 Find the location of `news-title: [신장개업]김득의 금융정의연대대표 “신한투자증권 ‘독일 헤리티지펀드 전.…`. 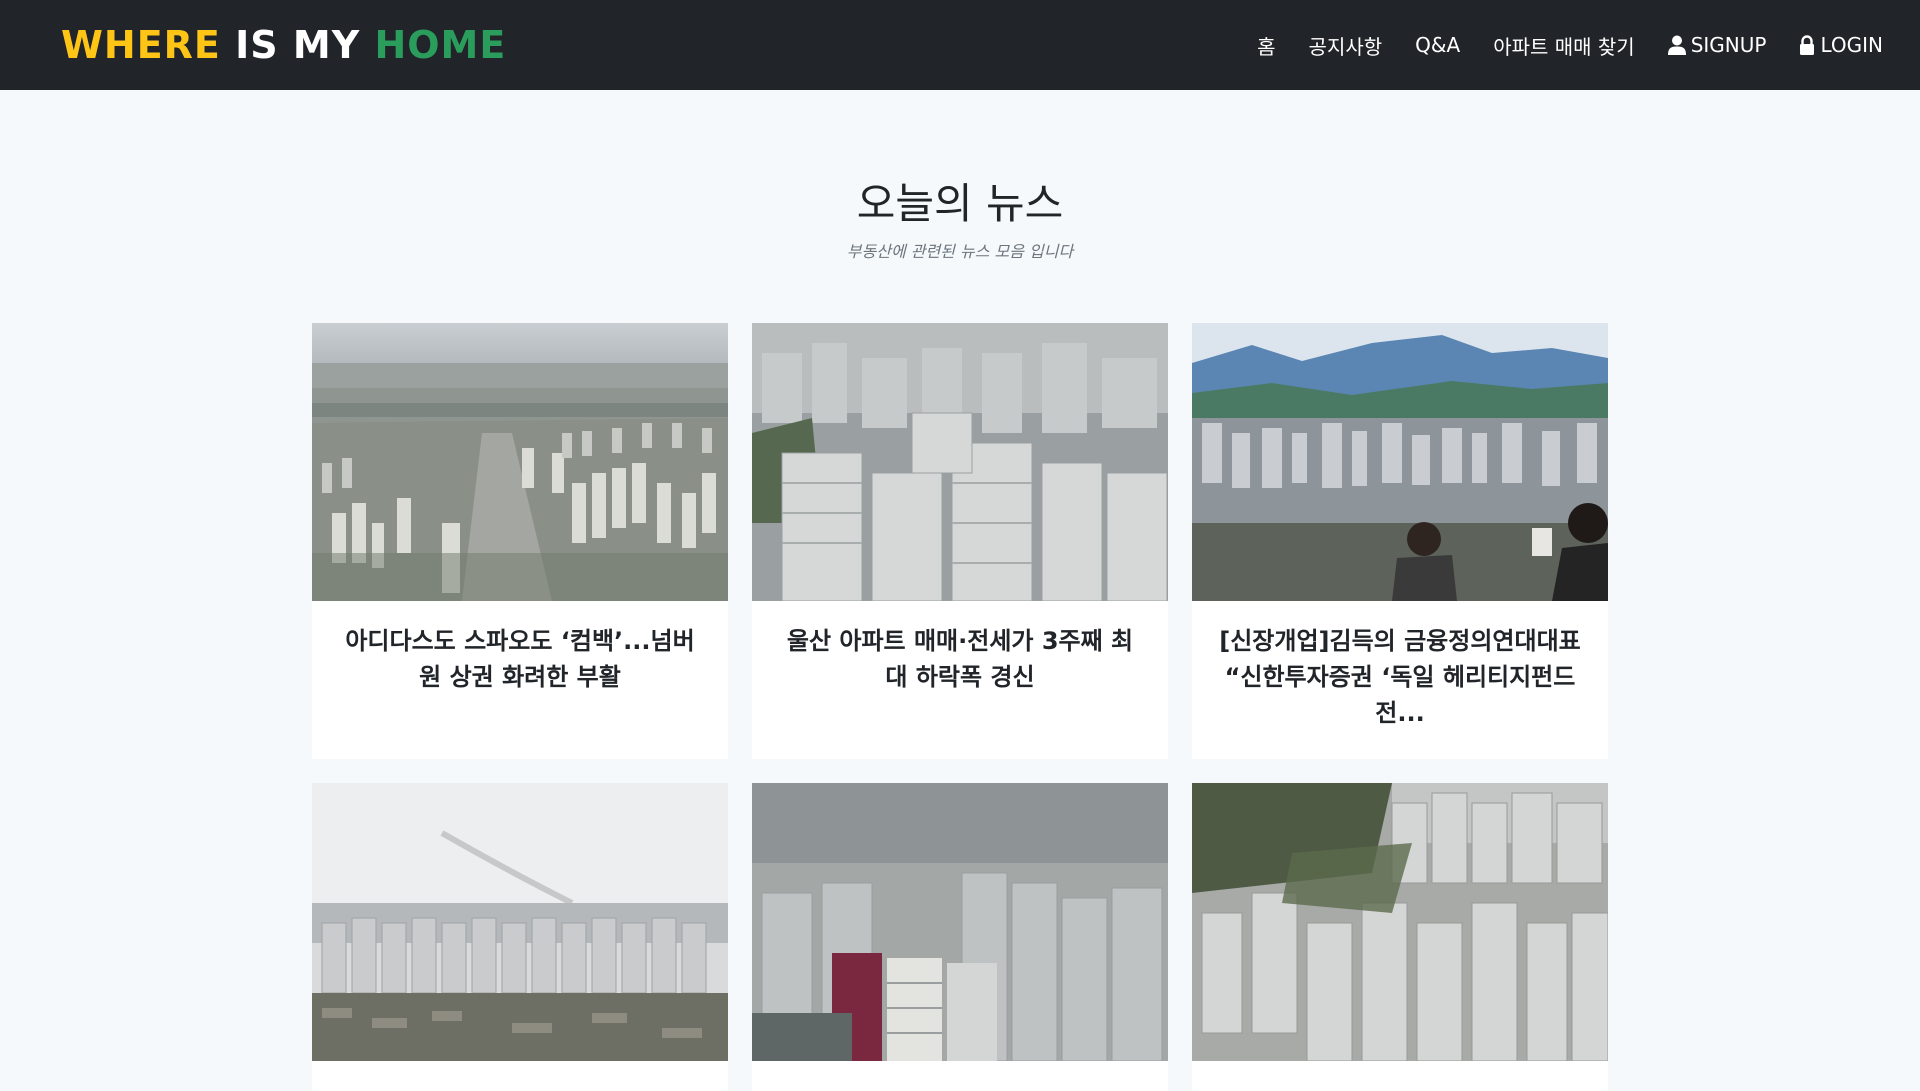

news-title: [신장개업]김득의 금융정의연대대표 “신한투자증권 ‘독일 헤리티지펀드 전.… is located at coordinates (1400, 677).